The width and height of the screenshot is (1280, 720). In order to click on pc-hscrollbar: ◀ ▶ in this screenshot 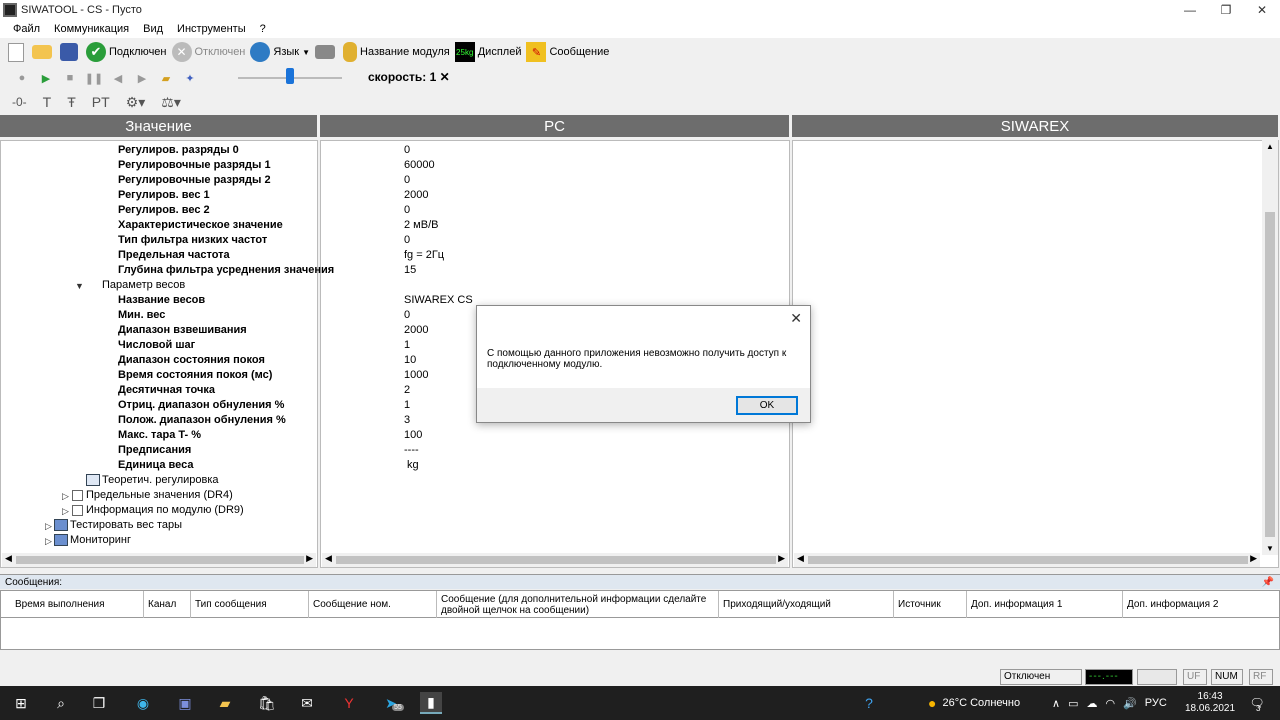, I will do `click(555, 560)`.